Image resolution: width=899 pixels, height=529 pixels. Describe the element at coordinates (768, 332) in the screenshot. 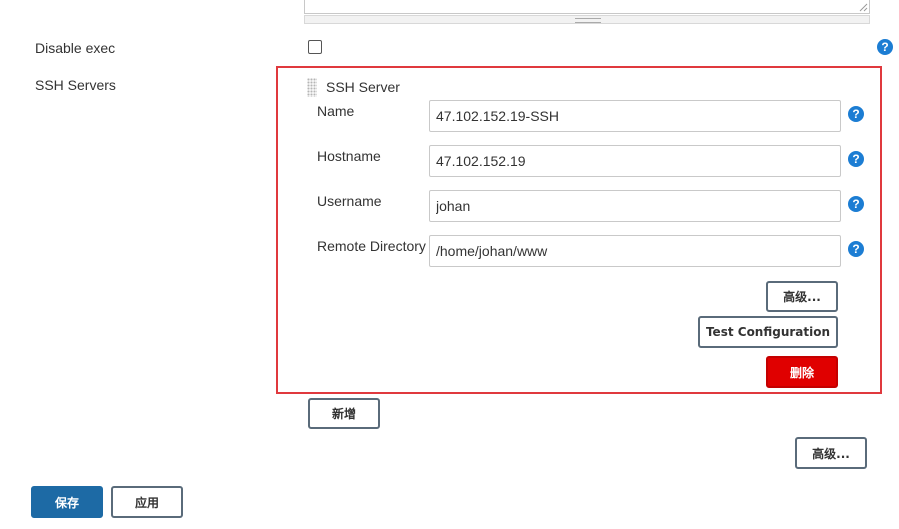

I see `test-configuration-button: Test Configuration` at that location.